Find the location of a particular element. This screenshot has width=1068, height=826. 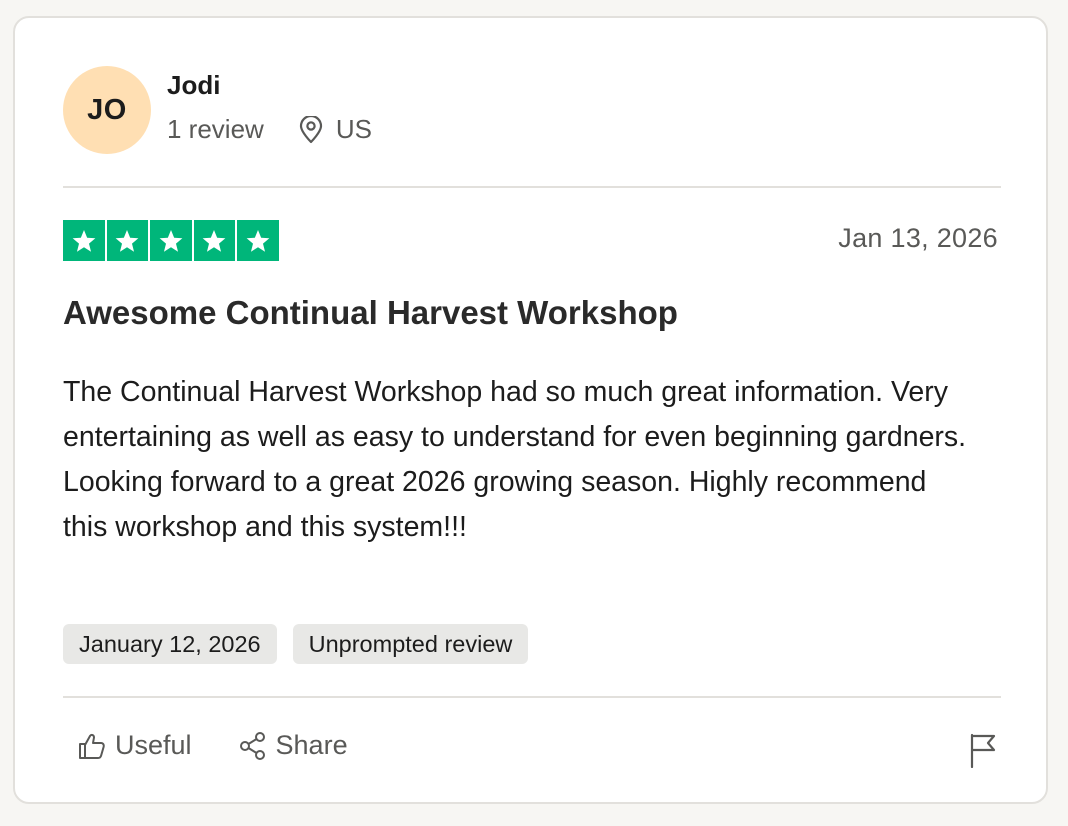

avatar: JO is located at coordinates (107, 110).